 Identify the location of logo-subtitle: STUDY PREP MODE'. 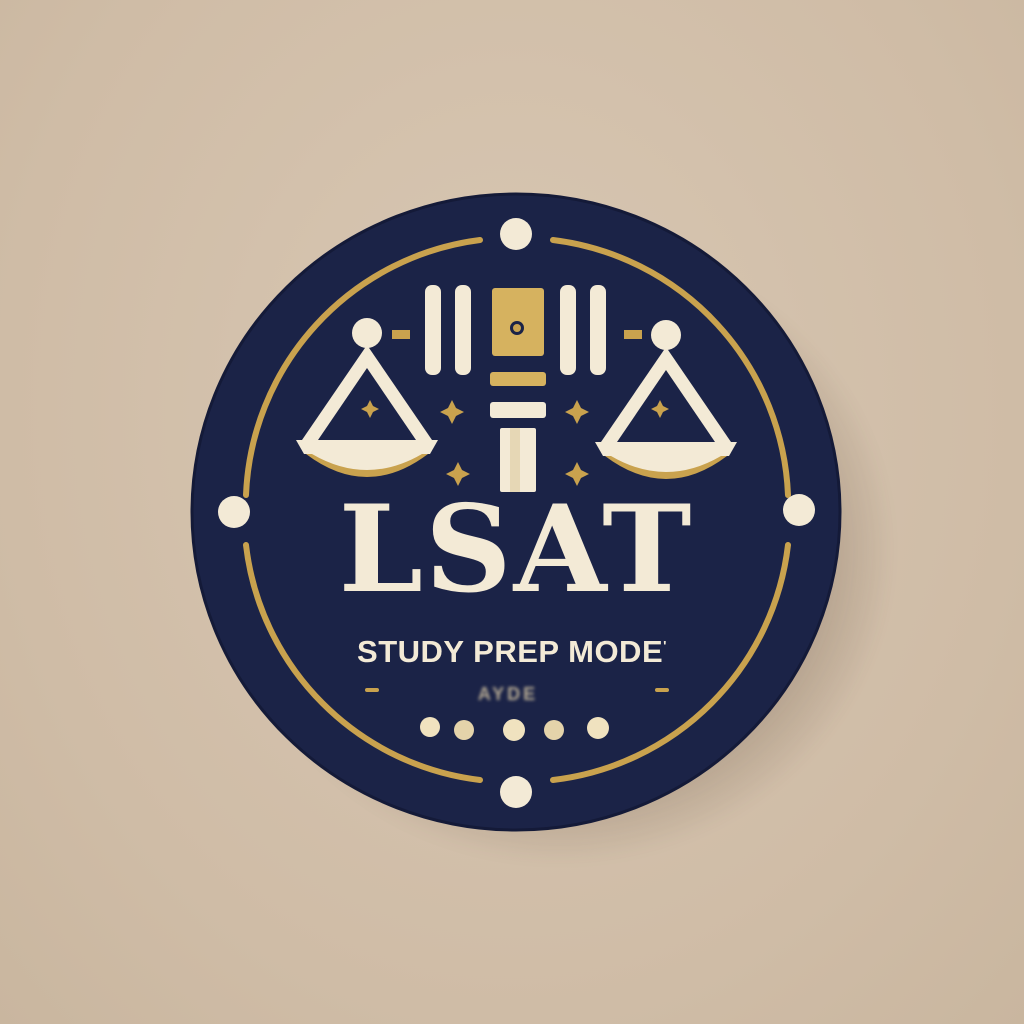
(512, 651).